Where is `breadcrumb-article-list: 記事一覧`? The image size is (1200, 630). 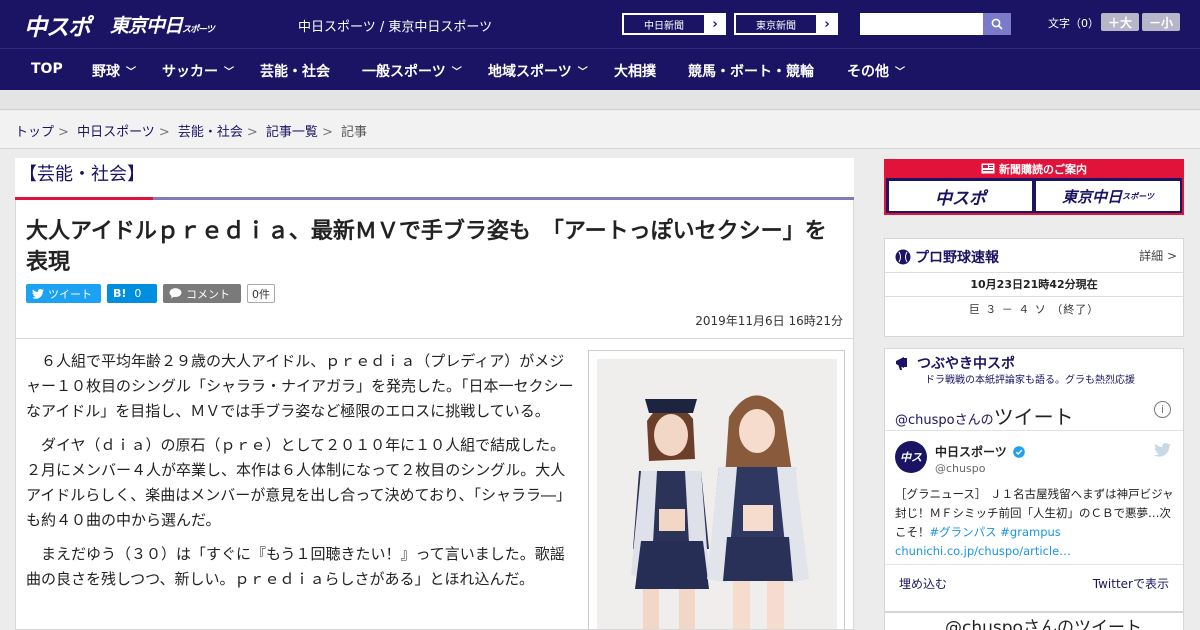
breadcrumb-article-list: 記事一覧 is located at coordinates (292, 132).